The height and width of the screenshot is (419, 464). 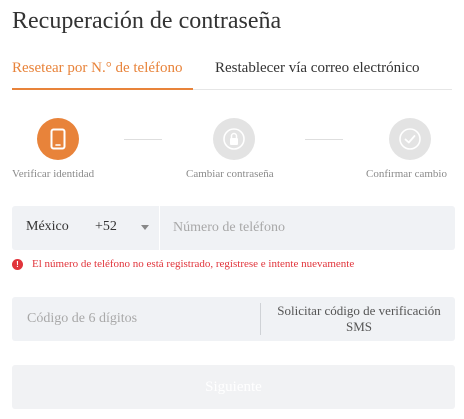 What do you see at coordinates (308, 228) in the screenshot?
I see `phone-number-input` at bounding box center [308, 228].